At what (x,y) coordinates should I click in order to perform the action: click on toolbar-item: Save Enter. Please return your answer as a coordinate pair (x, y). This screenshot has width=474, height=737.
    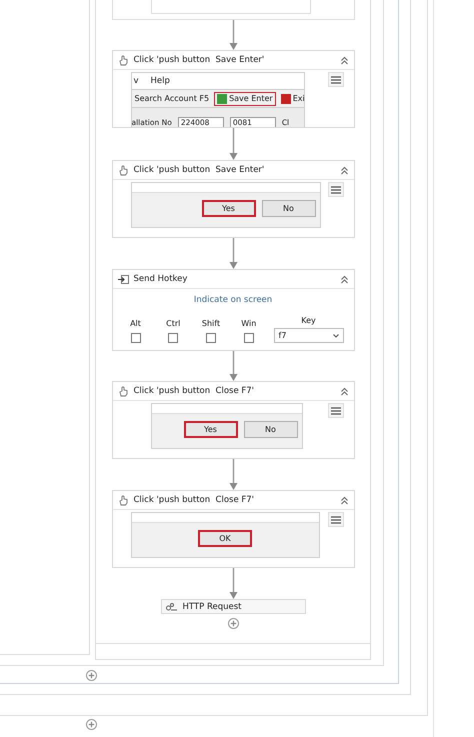
    Looking at the image, I should click on (245, 99).